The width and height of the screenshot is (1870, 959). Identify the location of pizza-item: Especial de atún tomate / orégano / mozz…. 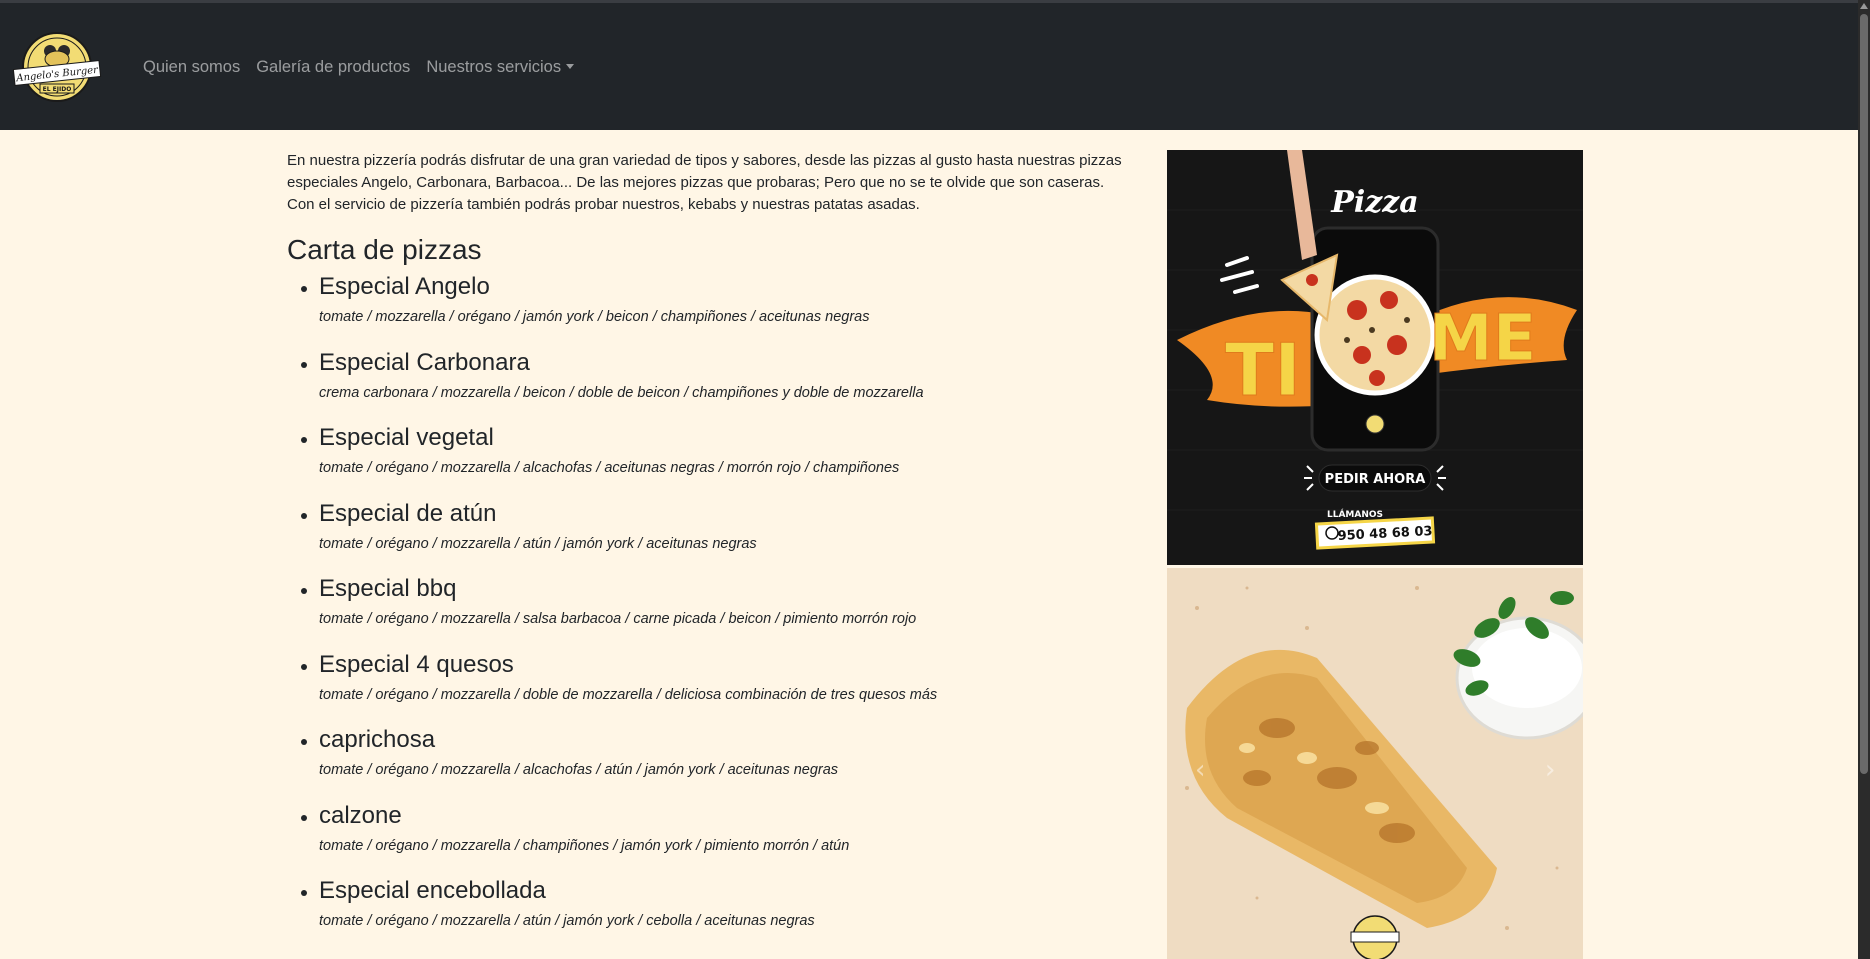
(716, 537).